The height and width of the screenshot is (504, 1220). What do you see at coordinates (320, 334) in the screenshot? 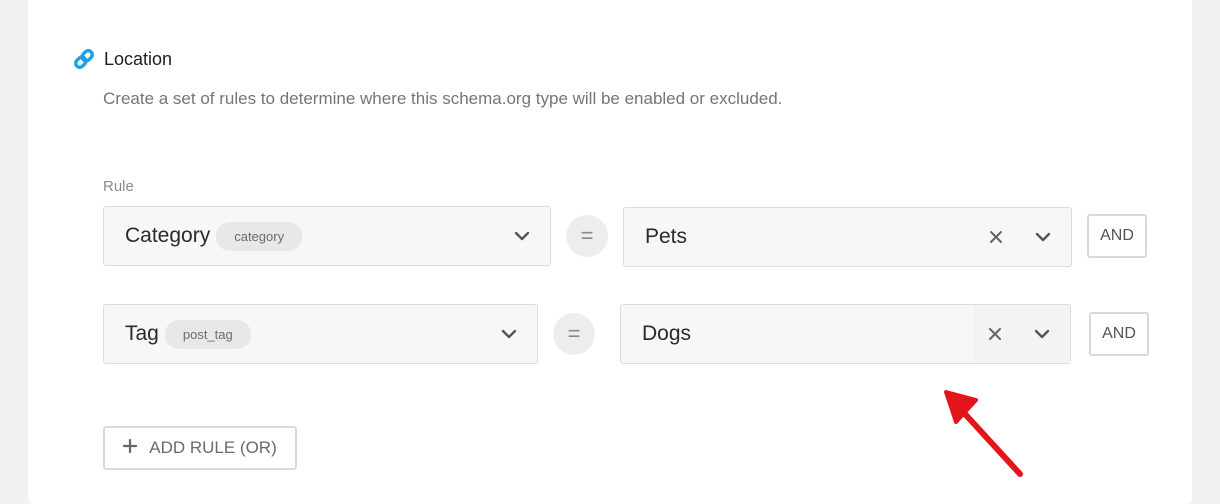
I see `rule-2-field-select: Tag post_tag` at bounding box center [320, 334].